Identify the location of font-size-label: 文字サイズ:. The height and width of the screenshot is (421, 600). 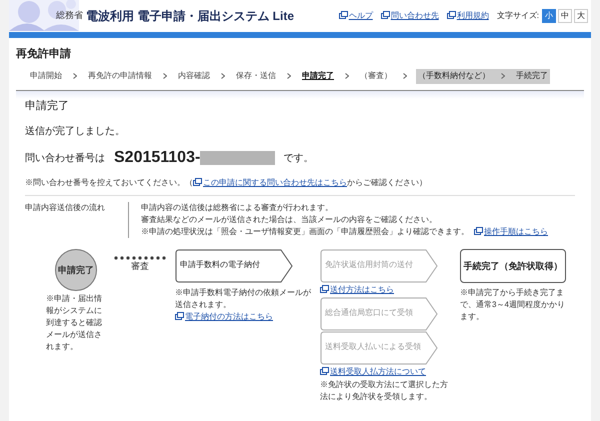
(517, 16).